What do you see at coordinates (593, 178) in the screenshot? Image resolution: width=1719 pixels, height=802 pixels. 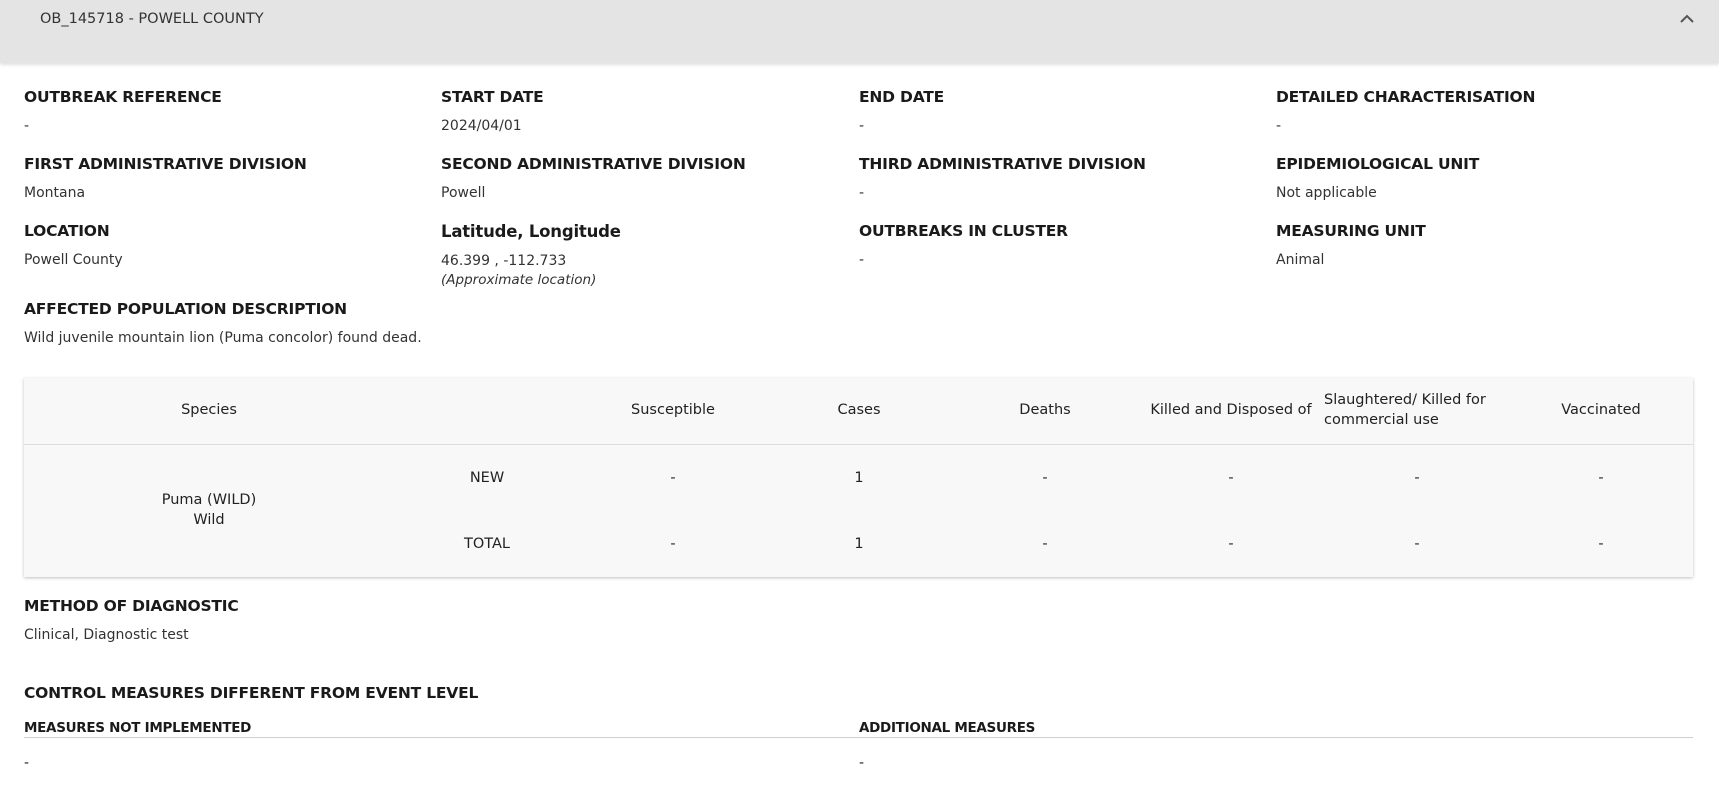 I see `second-admin-division-field: SECOND ADMINISTRATIVE DIVISION Powell` at bounding box center [593, 178].